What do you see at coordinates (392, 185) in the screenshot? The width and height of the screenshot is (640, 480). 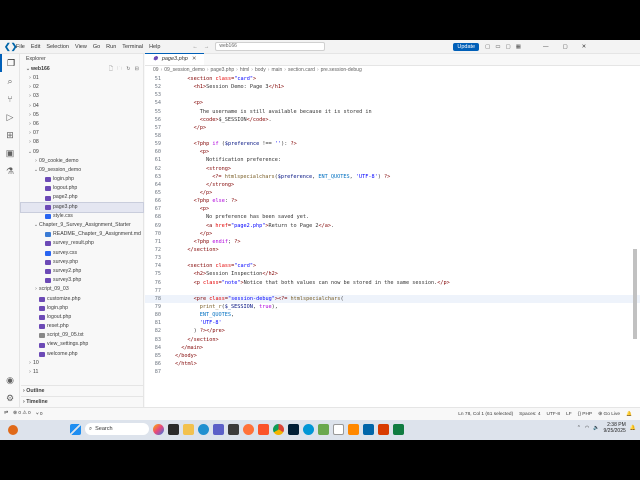 I see `code-line: 64 </strong>` at bounding box center [392, 185].